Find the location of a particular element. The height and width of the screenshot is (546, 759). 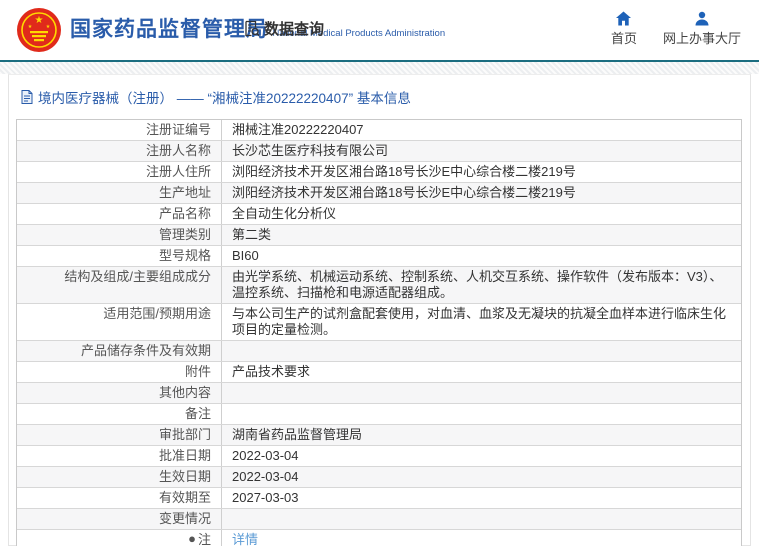

table-row: 注册人住所 浏阳经济技术开发区湘台路18号长沙E中心综合楼二楼219号 is located at coordinates (379, 172).